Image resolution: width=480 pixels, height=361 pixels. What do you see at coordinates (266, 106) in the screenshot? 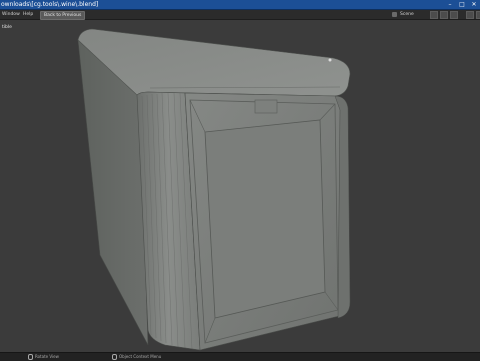
I see `handle-plate` at bounding box center [266, 106].